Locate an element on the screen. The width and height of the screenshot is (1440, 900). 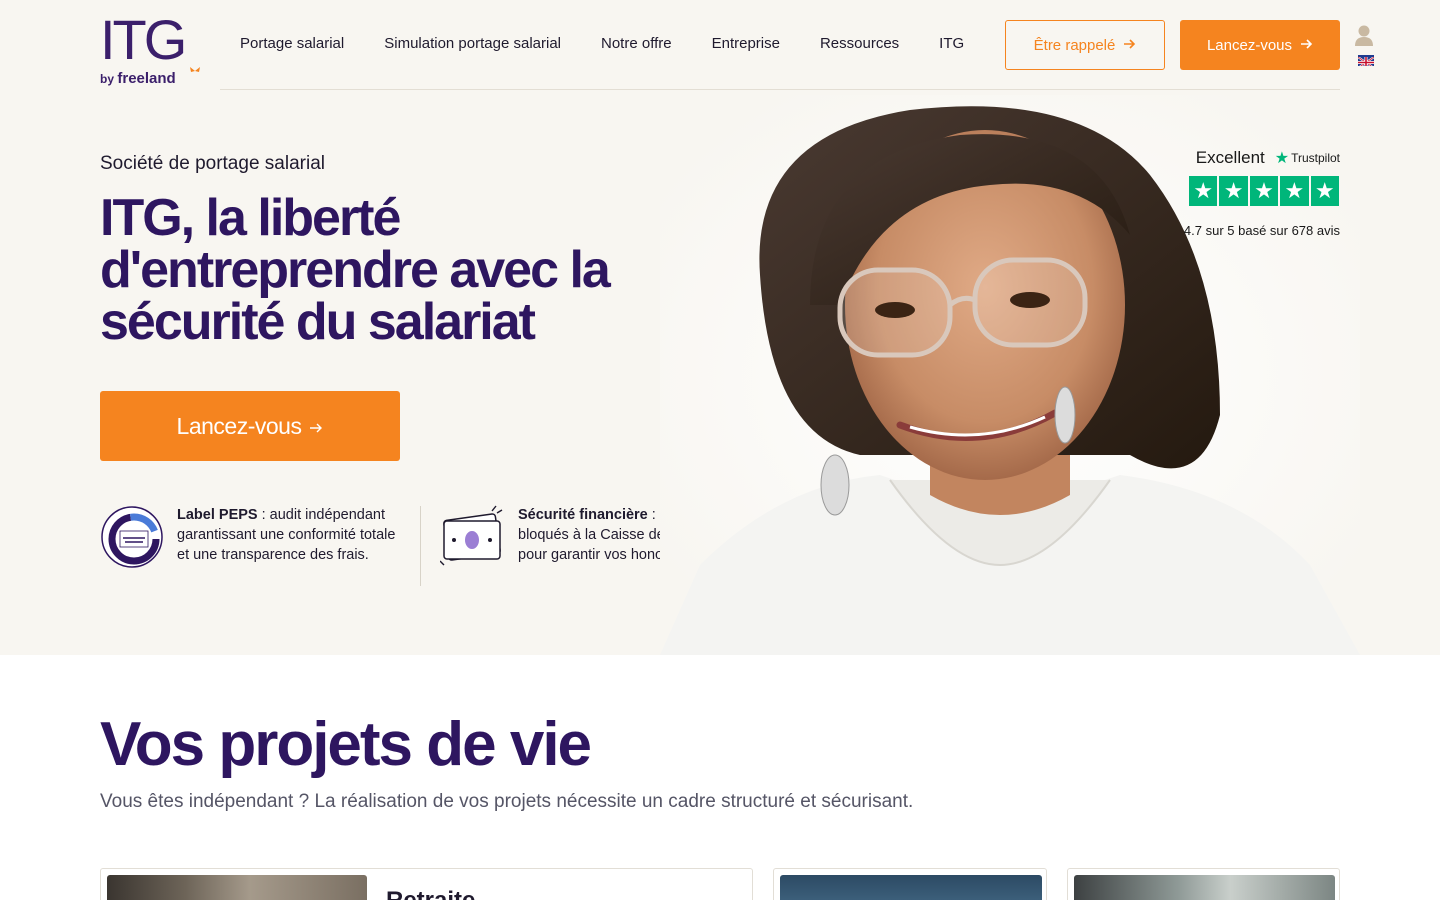
nav-itg: ITG is located at coordinates (951, 44).